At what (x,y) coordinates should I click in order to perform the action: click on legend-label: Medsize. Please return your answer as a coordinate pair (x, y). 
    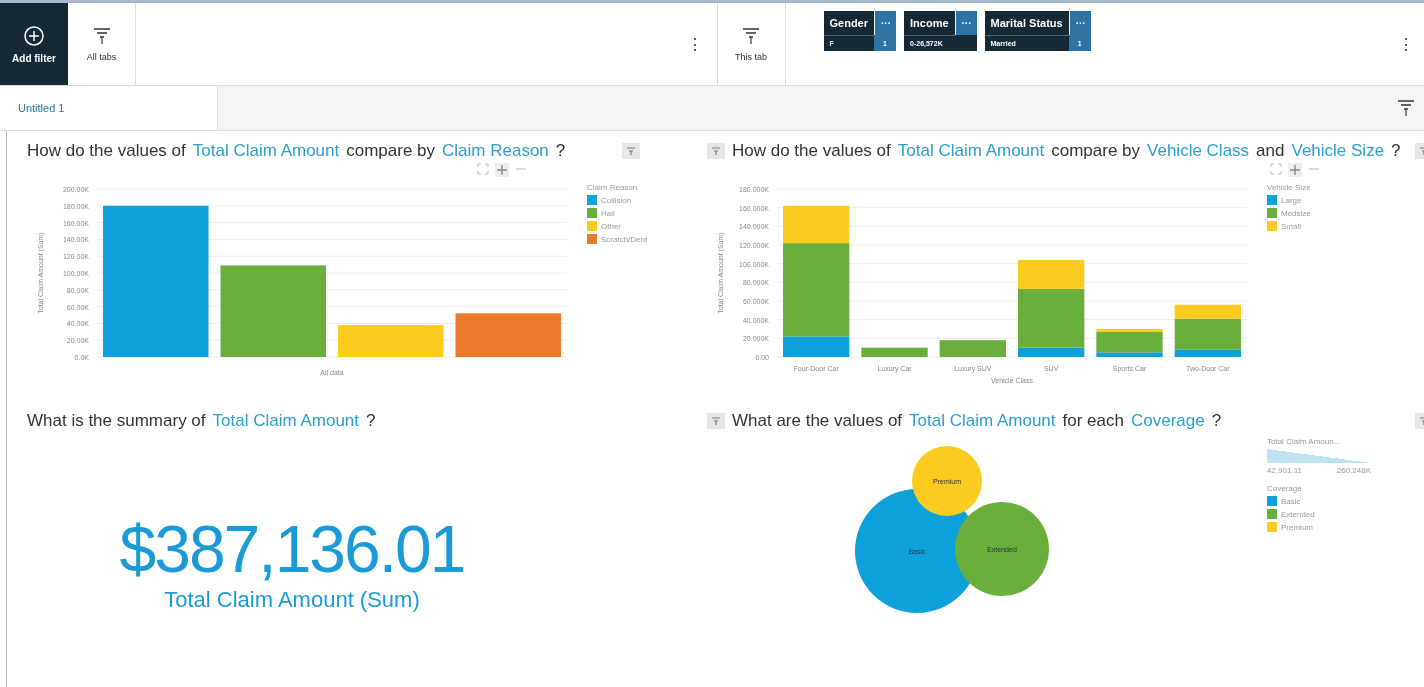
    Looking at the image, I should click on (1296, 213).